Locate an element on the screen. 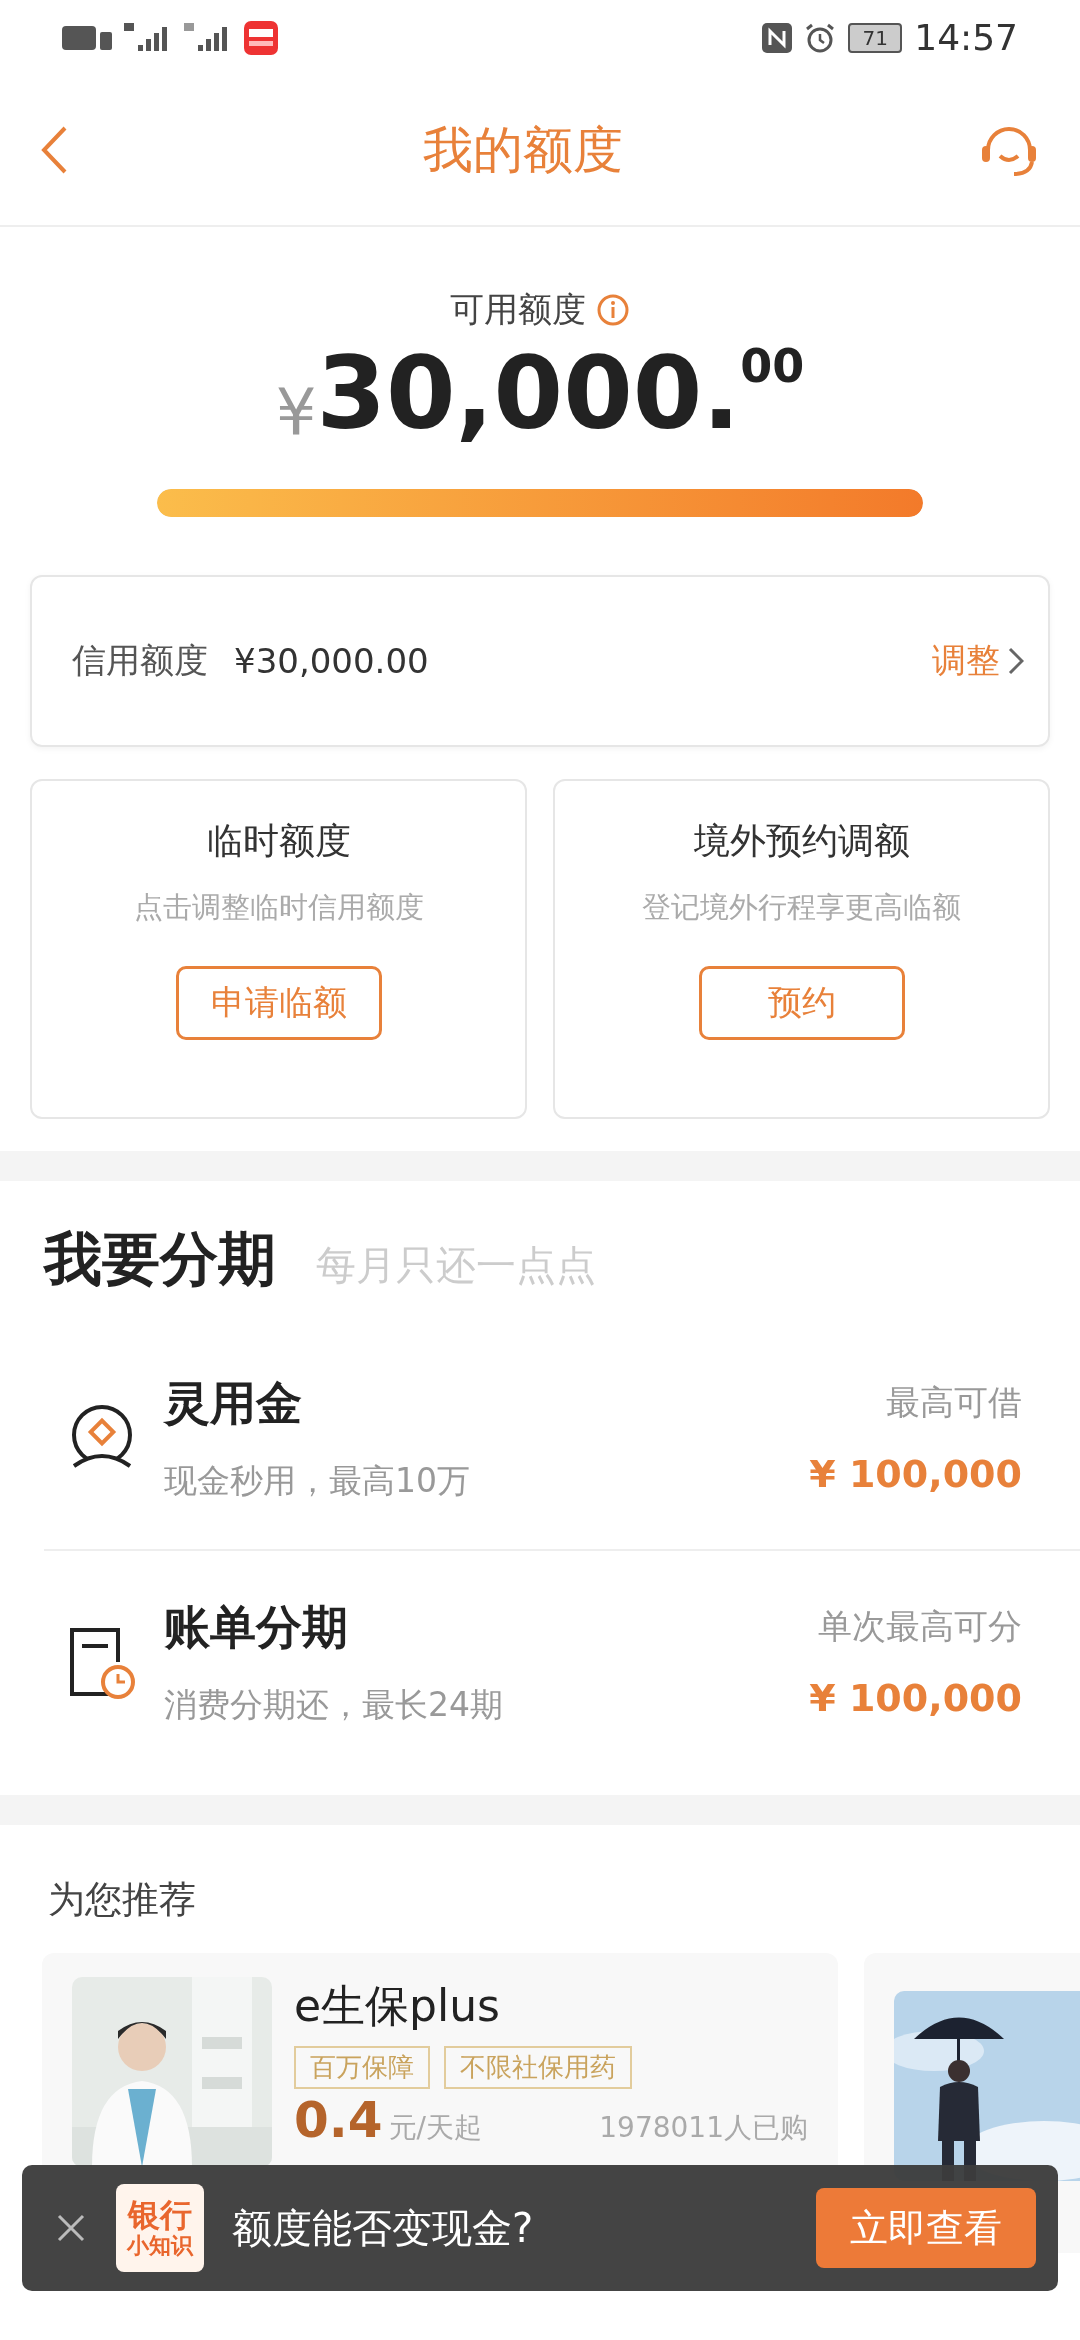 The width and height of the screenshot is (1080, 2340). back-icon is located at coordinates (54, 150).